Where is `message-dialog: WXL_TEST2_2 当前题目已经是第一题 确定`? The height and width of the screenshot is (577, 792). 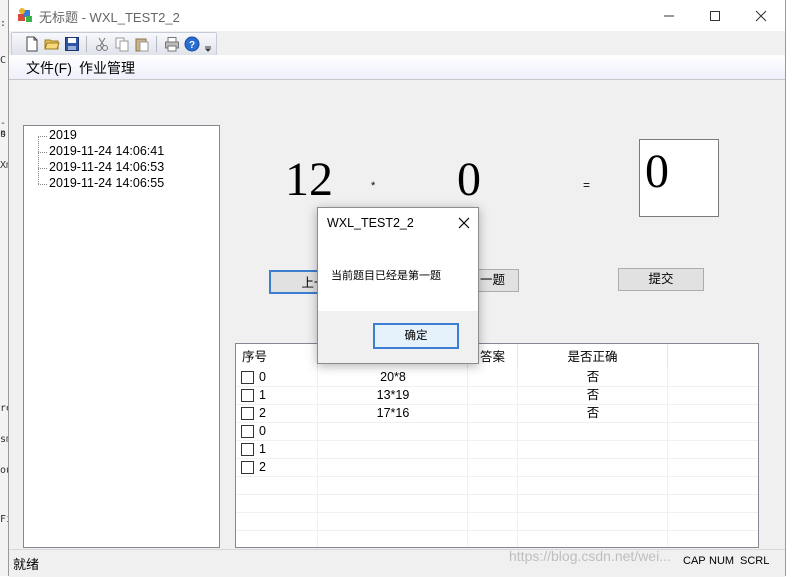
message-dialog: WXL_TEST2_2 当前题目已经是第一题 确定 is located at coordinates (398, 285).